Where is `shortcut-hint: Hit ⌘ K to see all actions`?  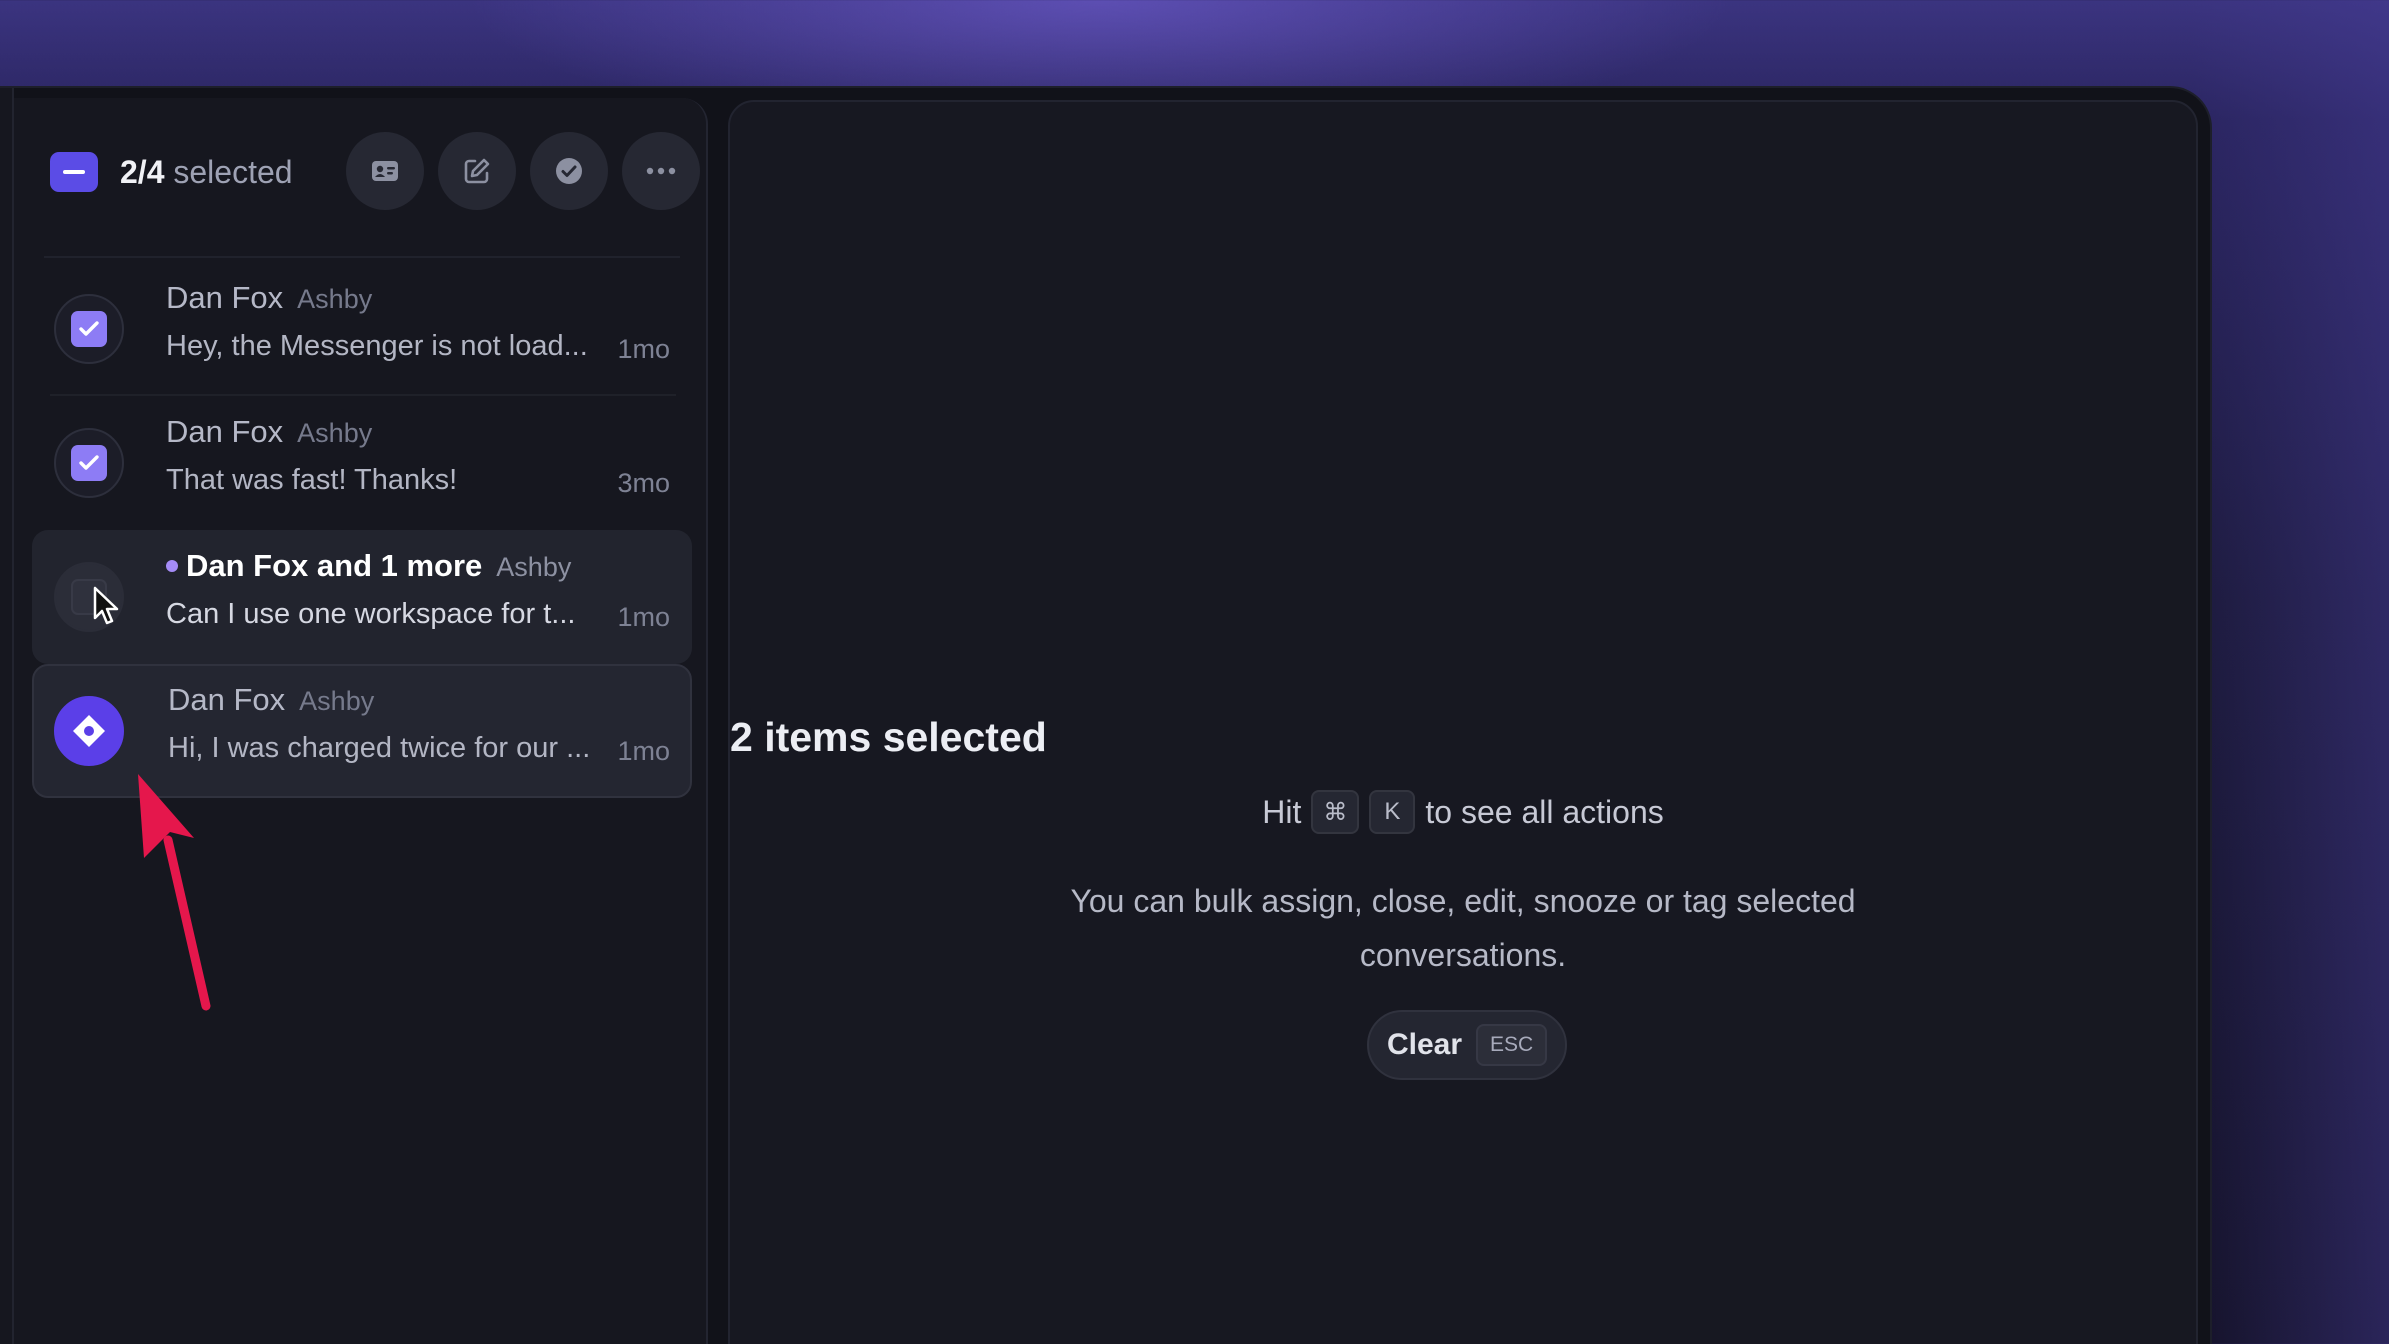
shortcut-hint: Hit ⌘ K to see all actions is located at coordinates (1463, 812).